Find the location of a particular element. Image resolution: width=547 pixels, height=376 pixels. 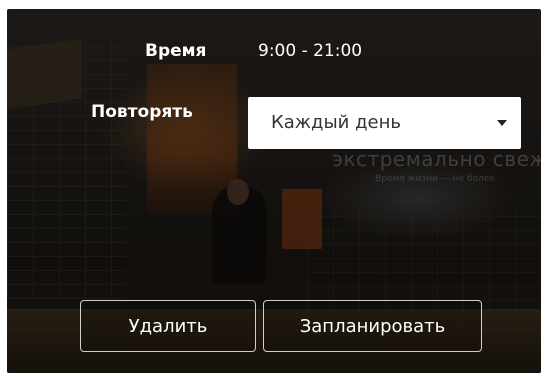

time-label: Время is located at coordinates (176, 51).